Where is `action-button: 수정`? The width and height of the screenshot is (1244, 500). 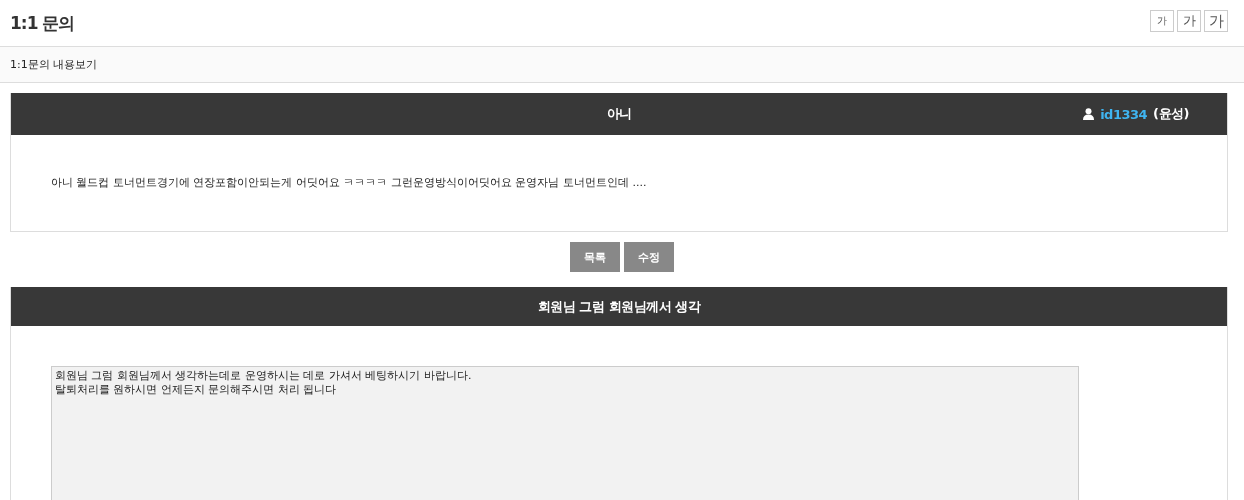
action-button: 수정 is located at coordinates (649, 257).